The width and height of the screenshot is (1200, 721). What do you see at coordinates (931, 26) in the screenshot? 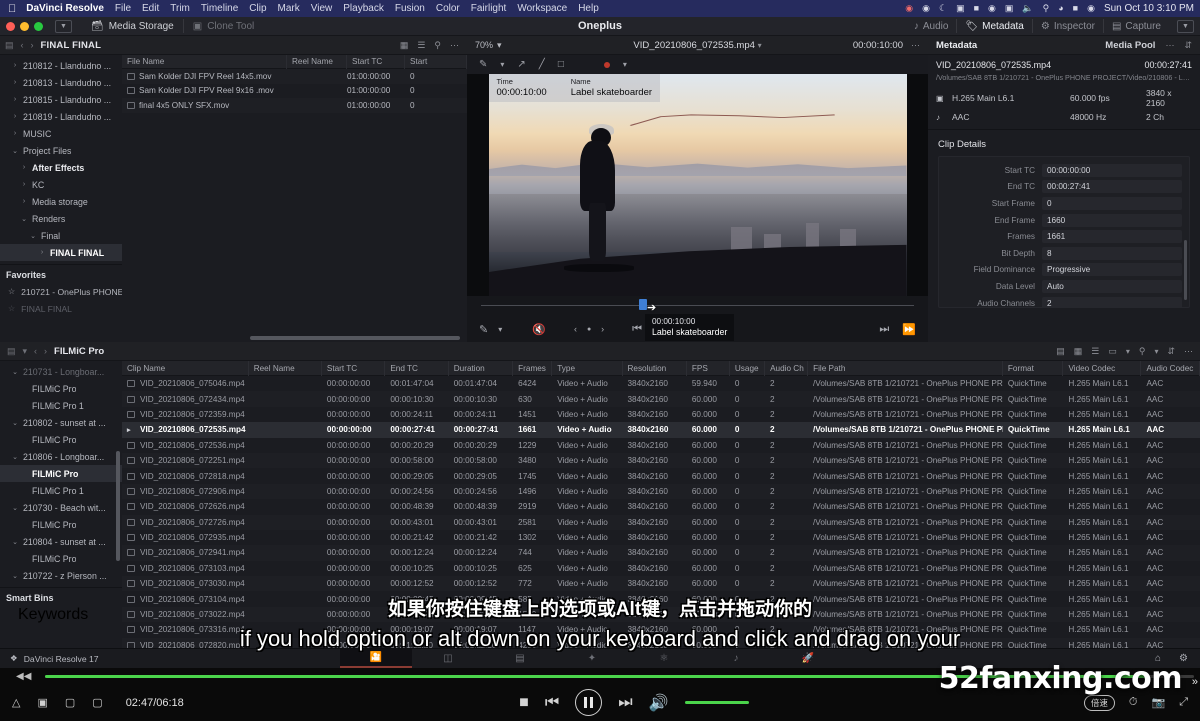
I see `toggle-audio-panel: ♪ Audio` at bounding box center [931, 26].